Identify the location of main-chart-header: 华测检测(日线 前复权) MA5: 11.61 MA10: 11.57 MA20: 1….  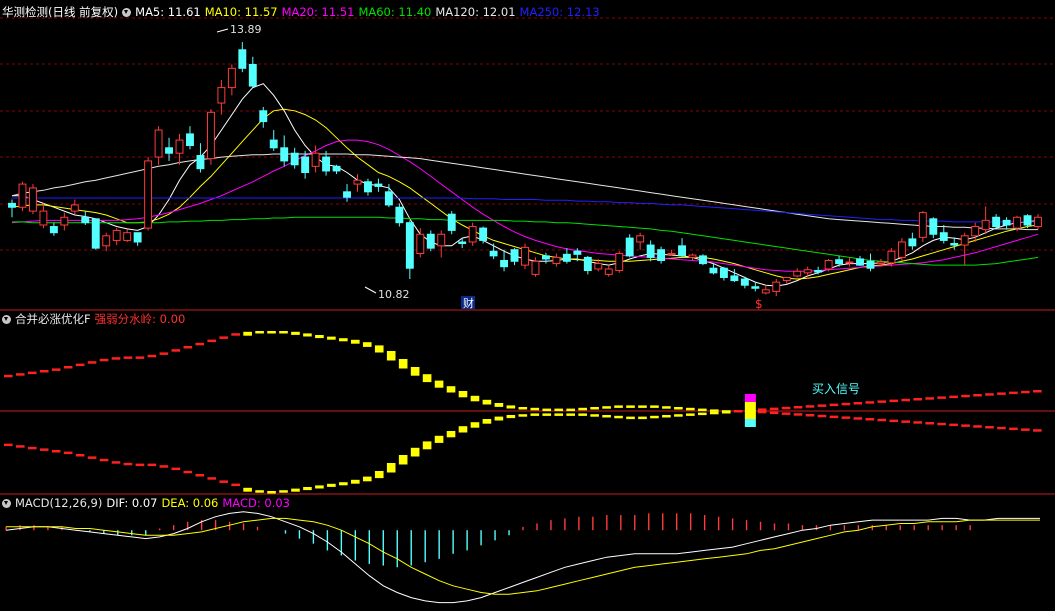
(303, 12).